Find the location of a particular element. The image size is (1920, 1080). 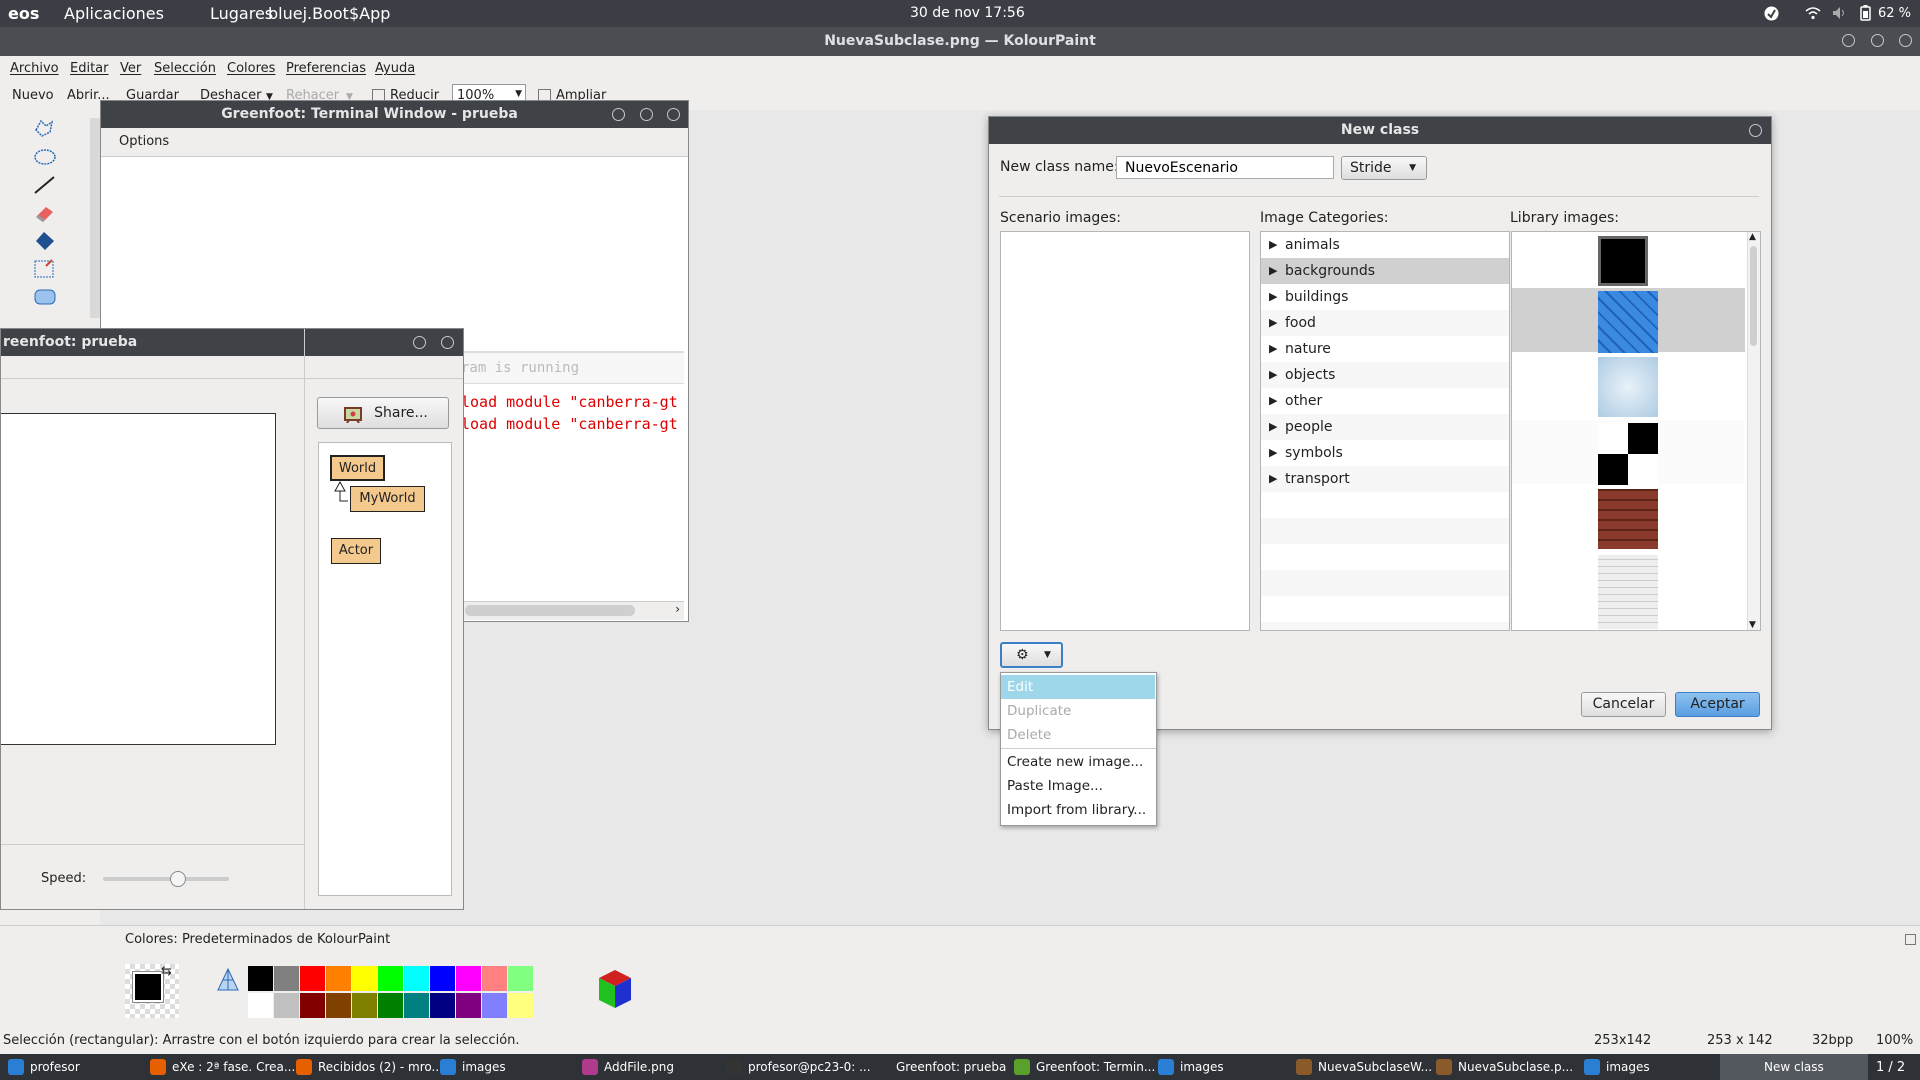

speed-slider is located at coordinates (166, 879).